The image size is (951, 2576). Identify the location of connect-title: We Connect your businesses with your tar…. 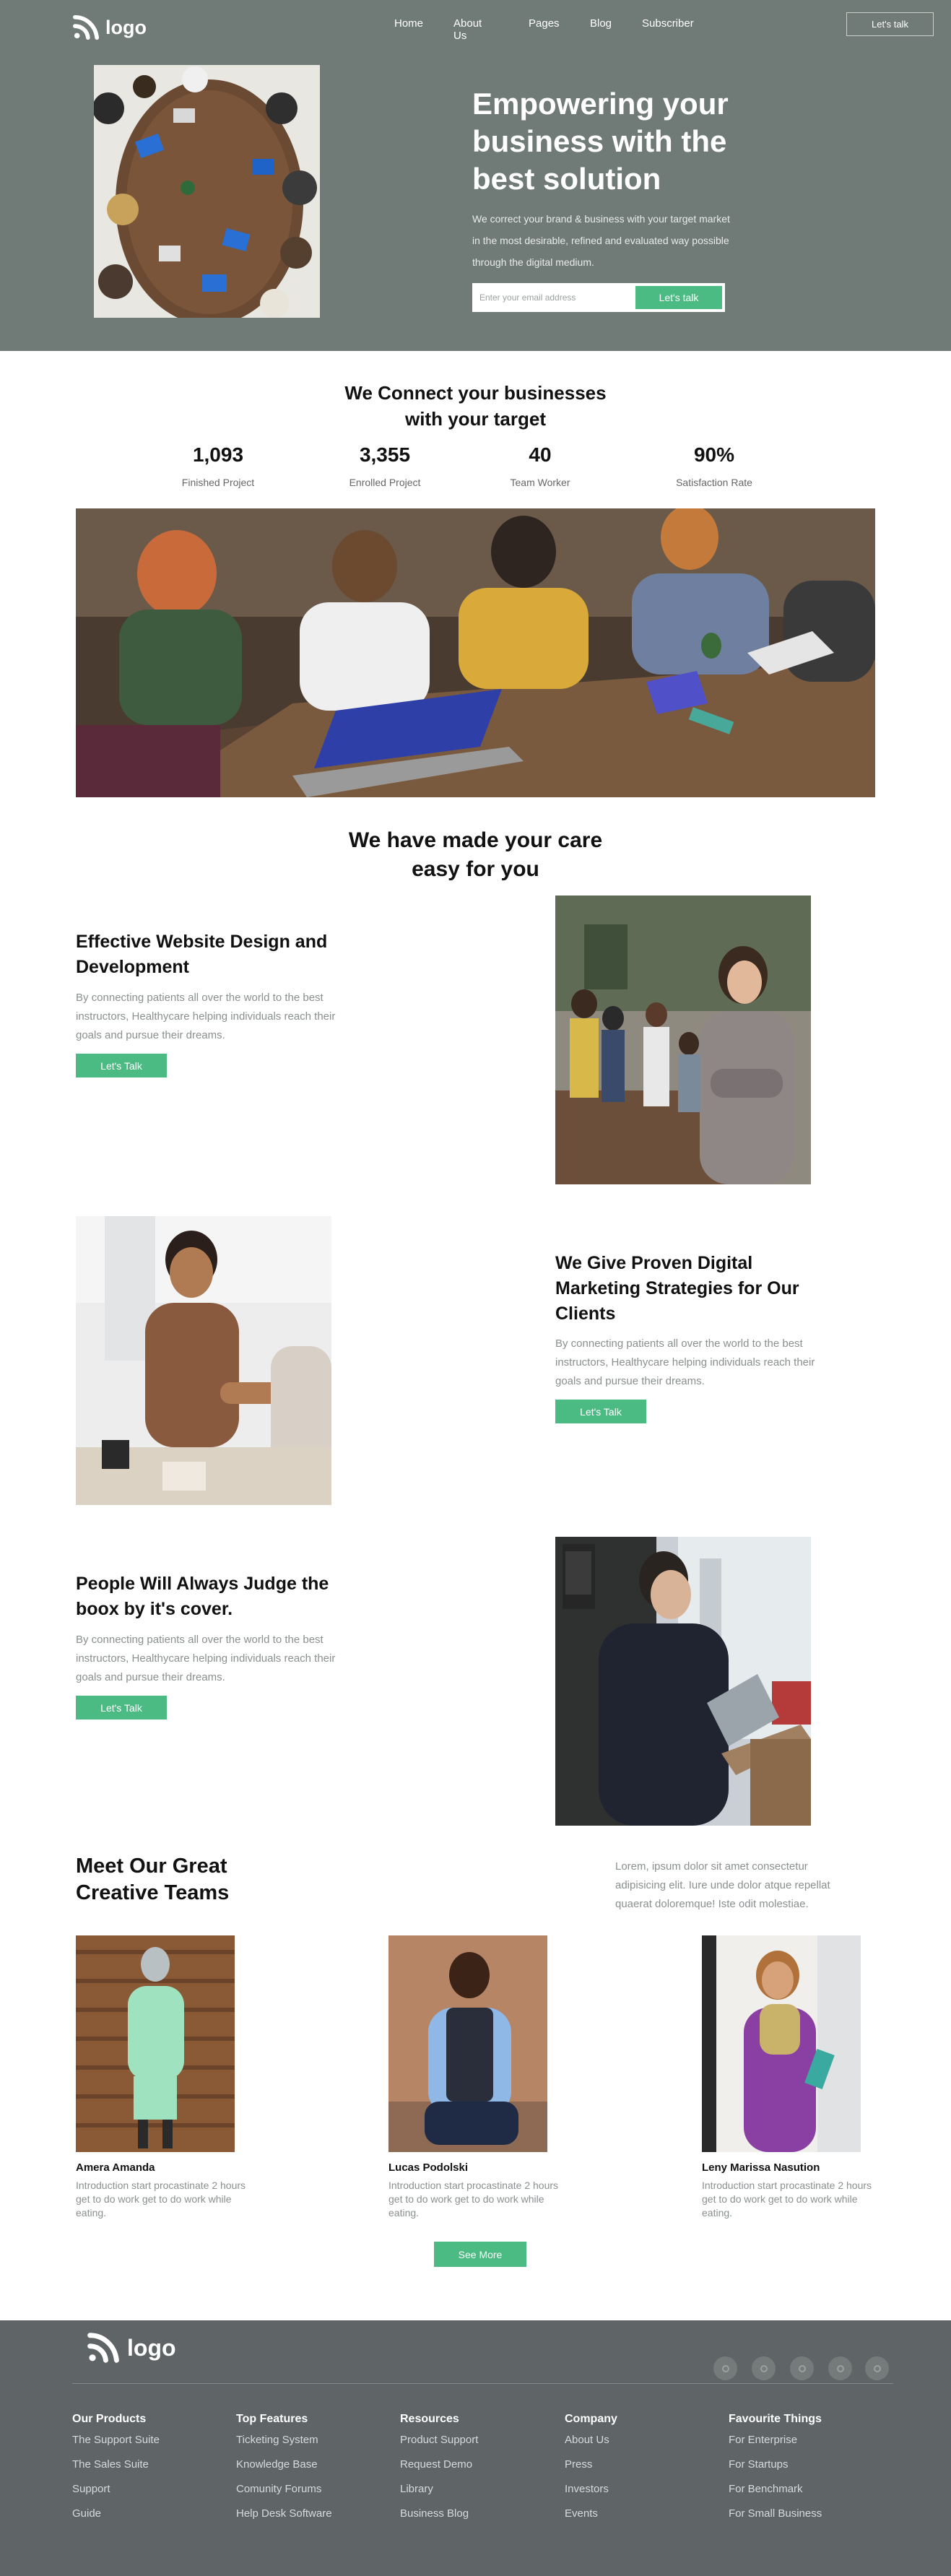
(475, 406).